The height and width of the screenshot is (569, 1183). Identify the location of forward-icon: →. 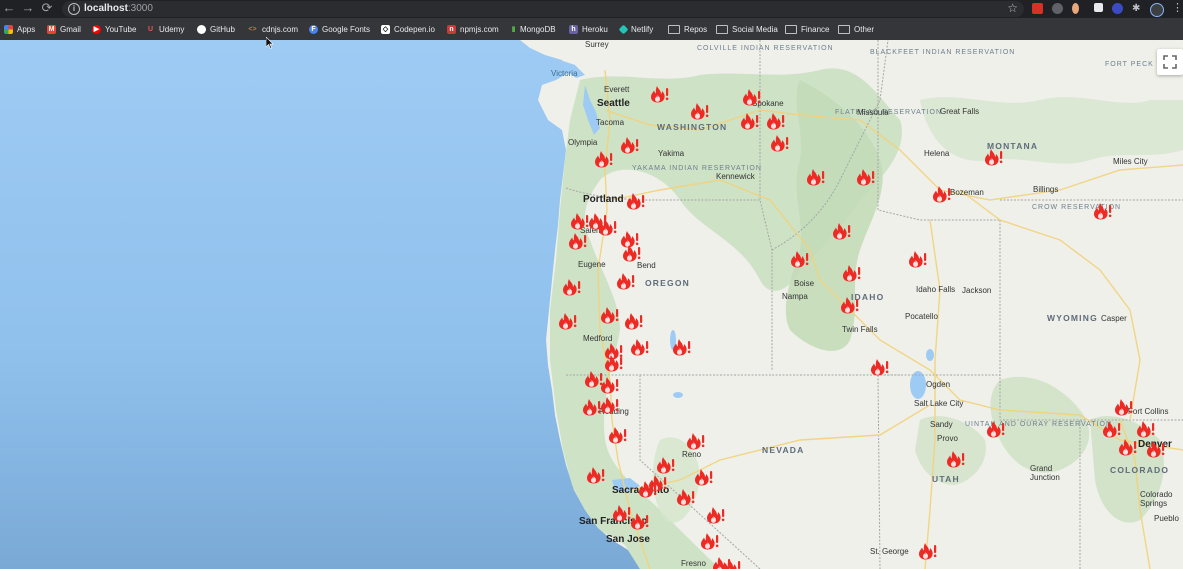
(28, 8).